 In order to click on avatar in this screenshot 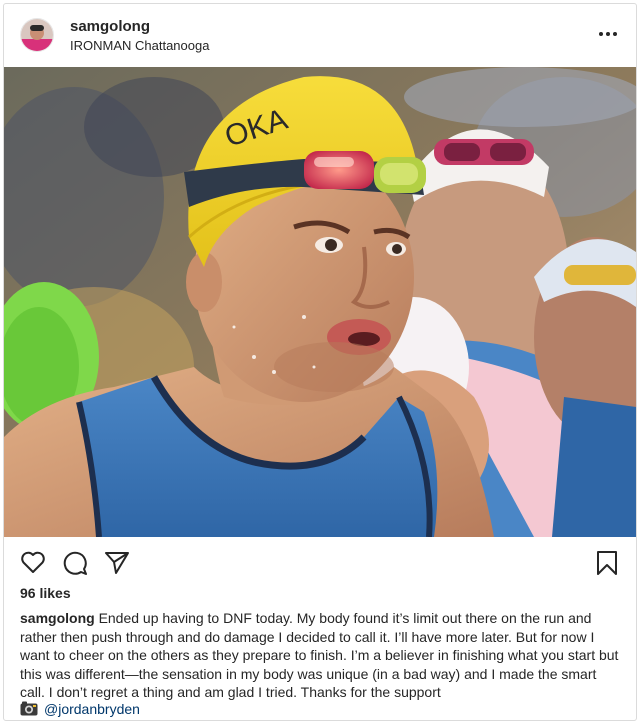, I will do `click(37, 35)`.